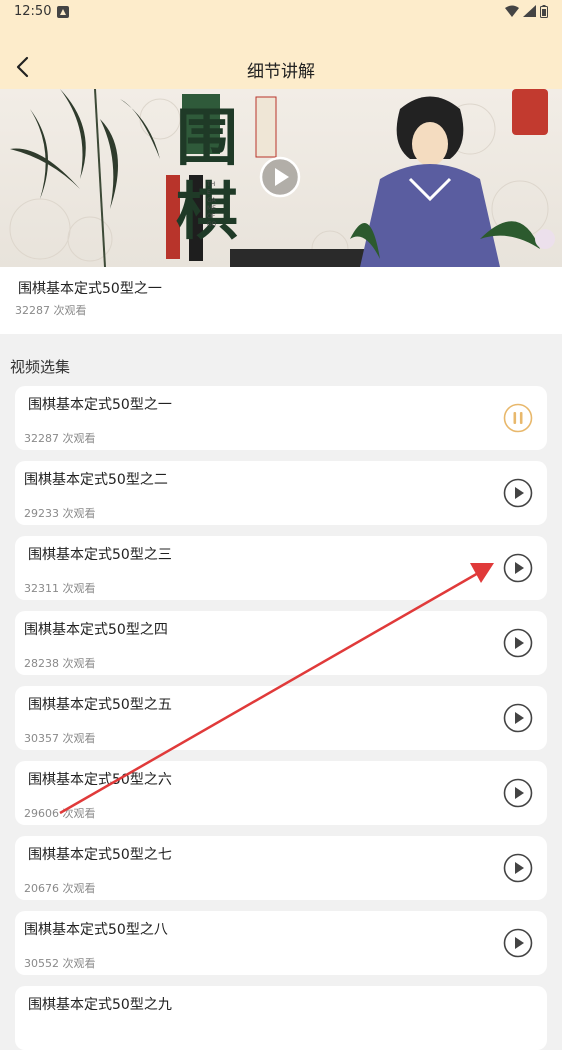 The height and width of the screenshot is (1050, 562). What do you see at coordinates (40, 367) in the screenshot?
I see `episodes-section-title: 视频选集` at bounding box center [40, 367].